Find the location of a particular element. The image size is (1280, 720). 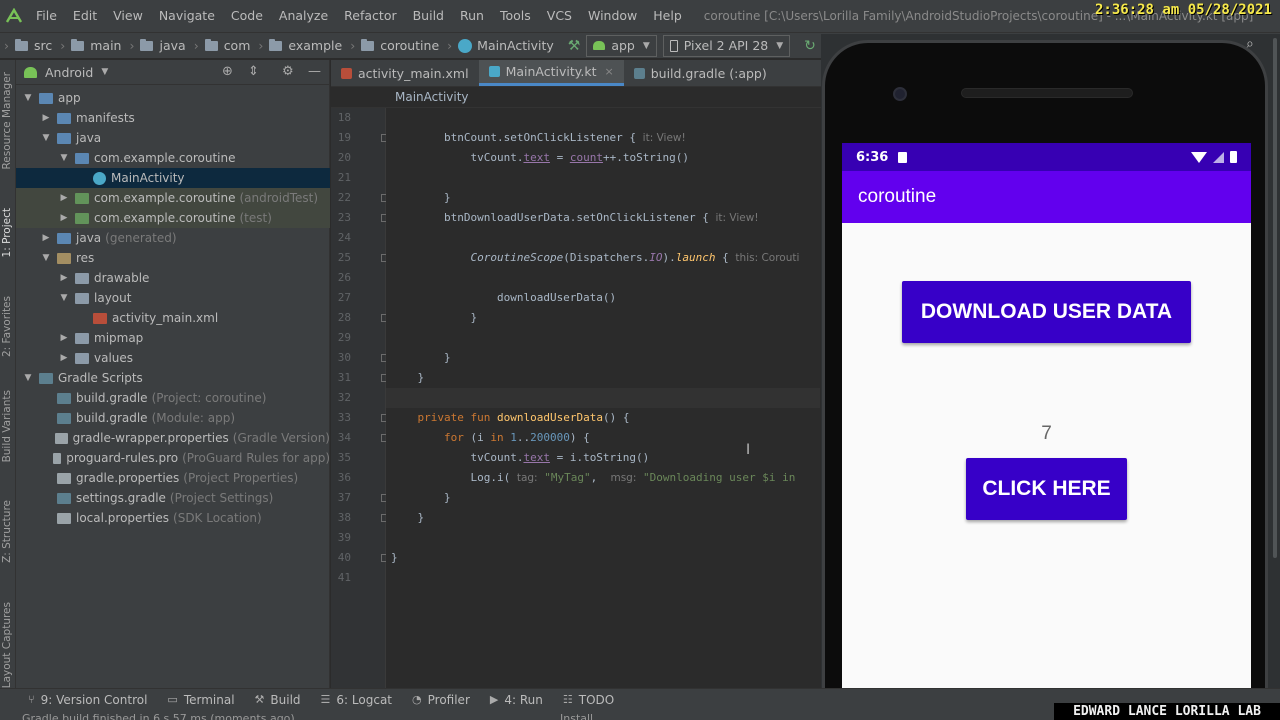

project-tab: 1: Project is located at coordinates (7, 232).